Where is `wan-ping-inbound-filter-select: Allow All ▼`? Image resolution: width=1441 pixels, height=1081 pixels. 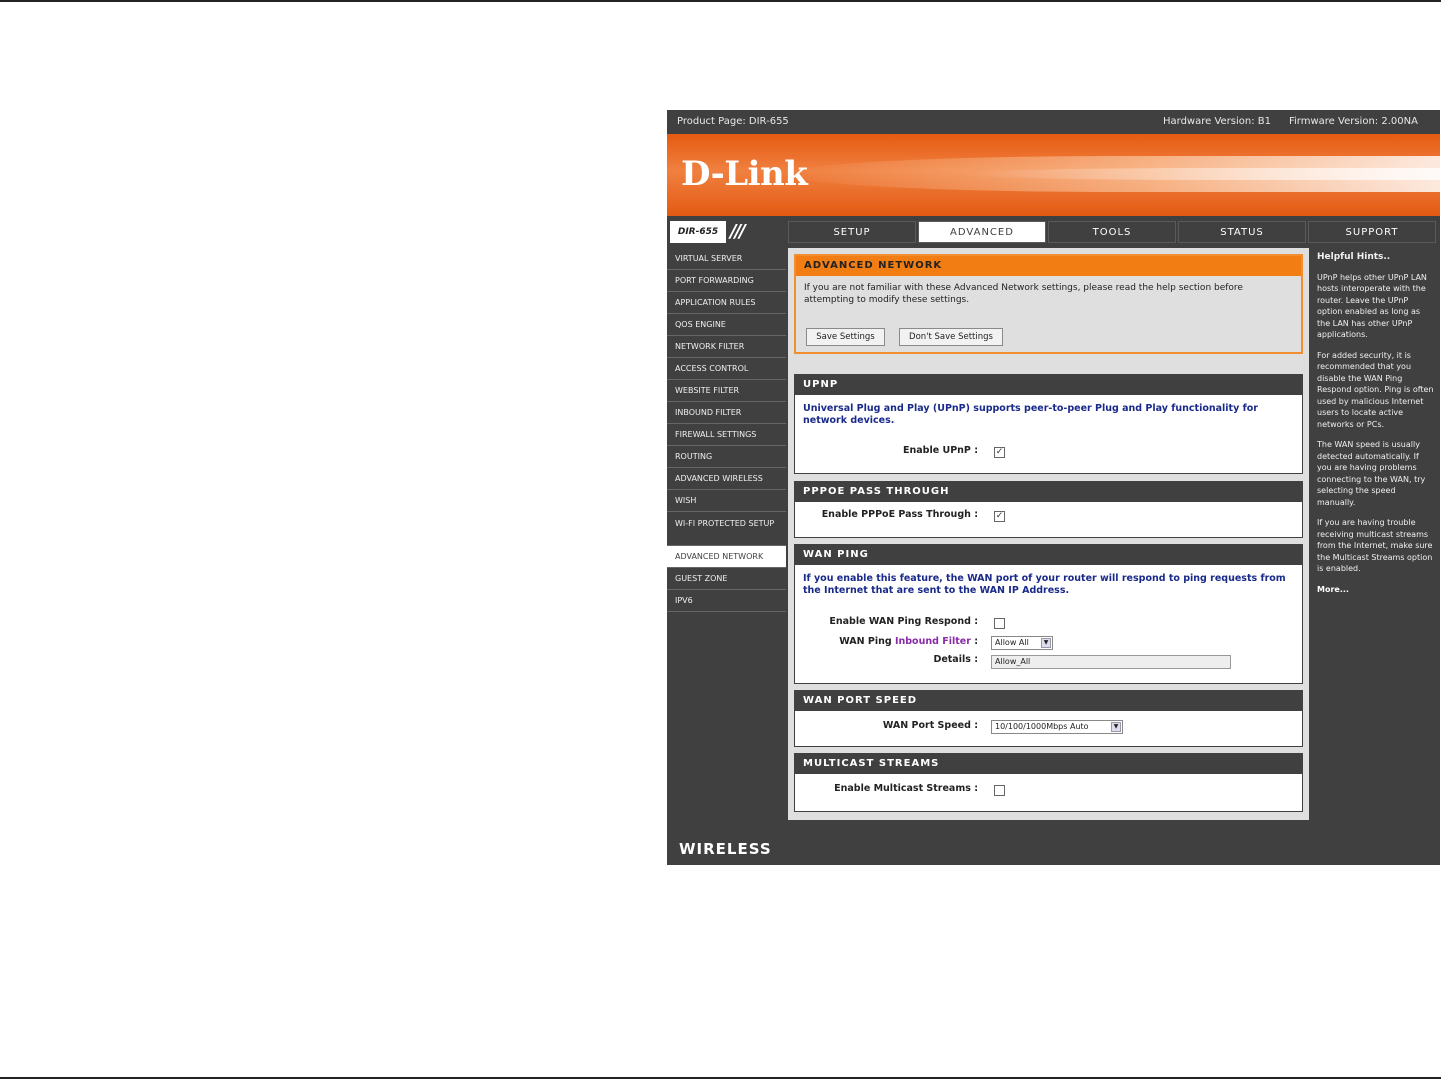
wan-ping-inbound-filter-select: Allow All ▼ is located at coordinates (1022, 643).